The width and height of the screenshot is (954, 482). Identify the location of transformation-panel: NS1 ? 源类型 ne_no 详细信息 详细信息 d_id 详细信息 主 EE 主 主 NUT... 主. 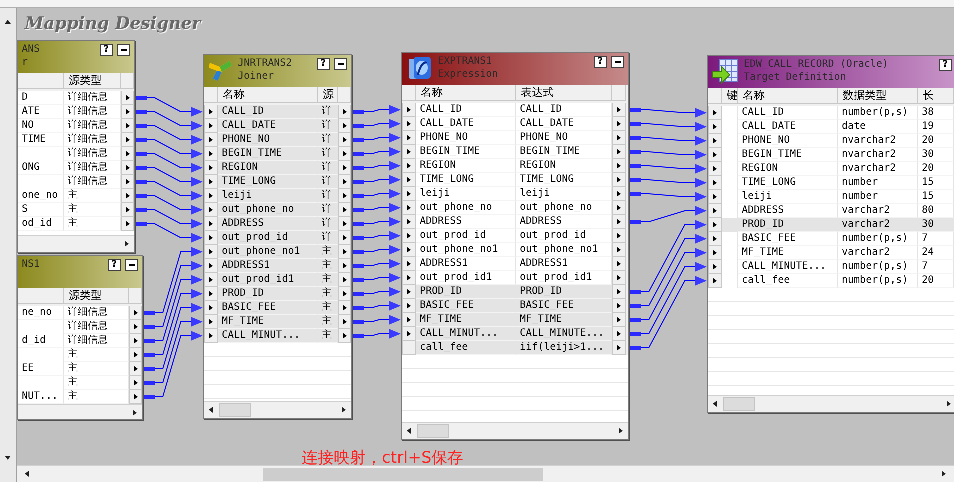
(80, 337).